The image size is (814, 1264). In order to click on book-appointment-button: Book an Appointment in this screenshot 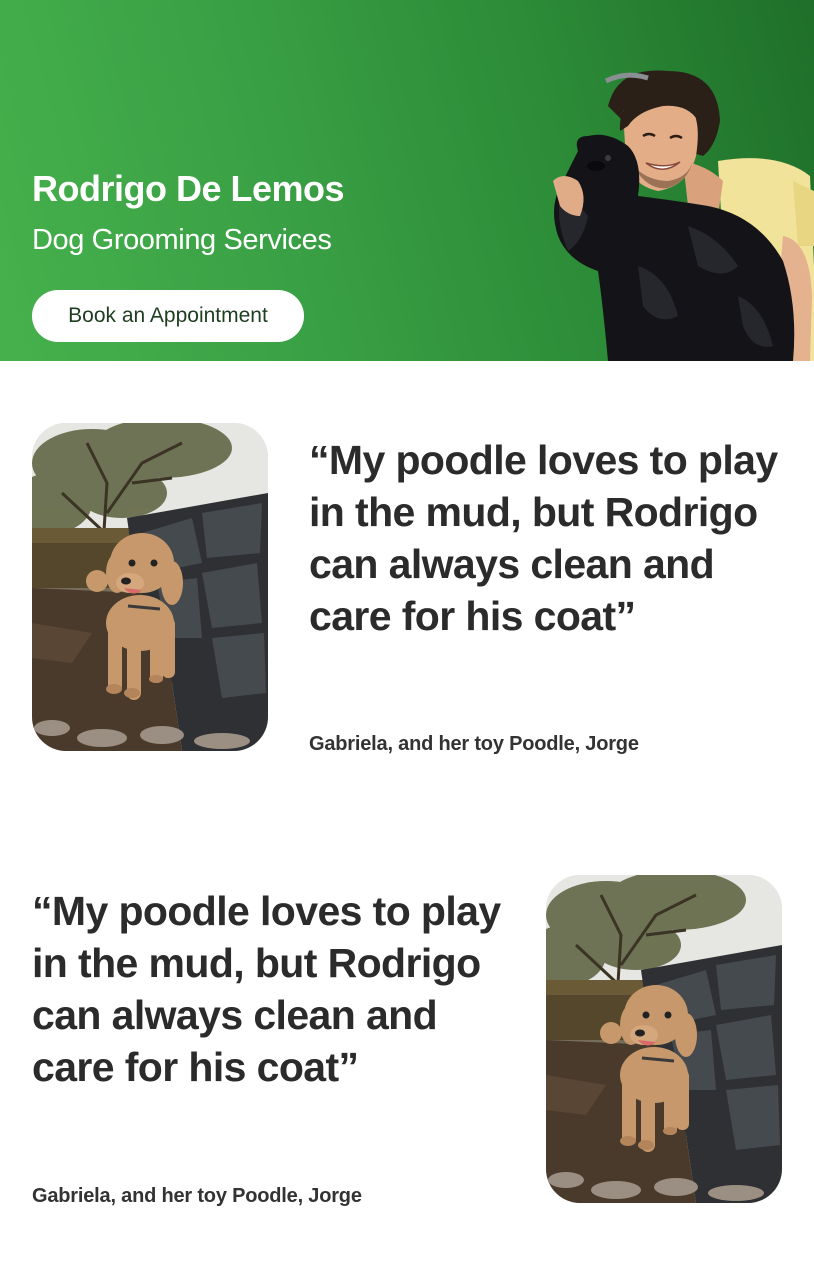, I will do `click(168, 316)`.